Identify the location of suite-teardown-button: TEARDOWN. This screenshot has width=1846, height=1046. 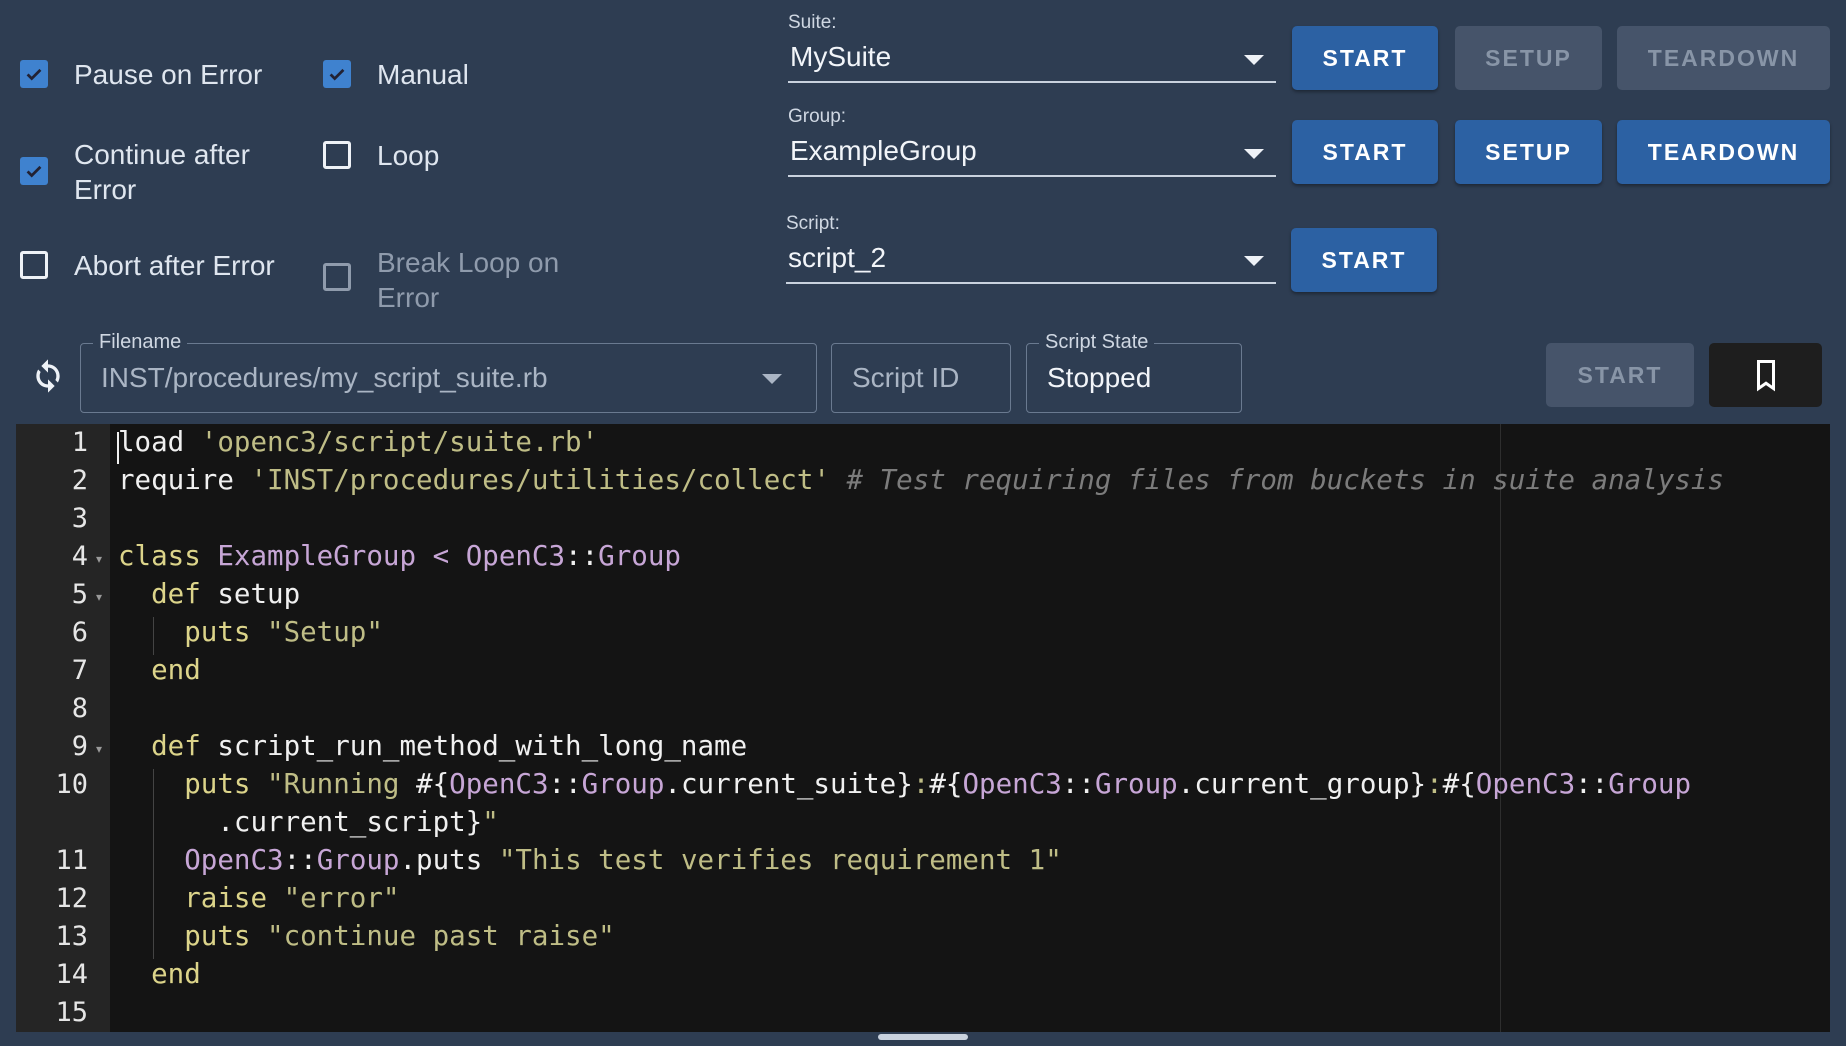
(1723, 58).